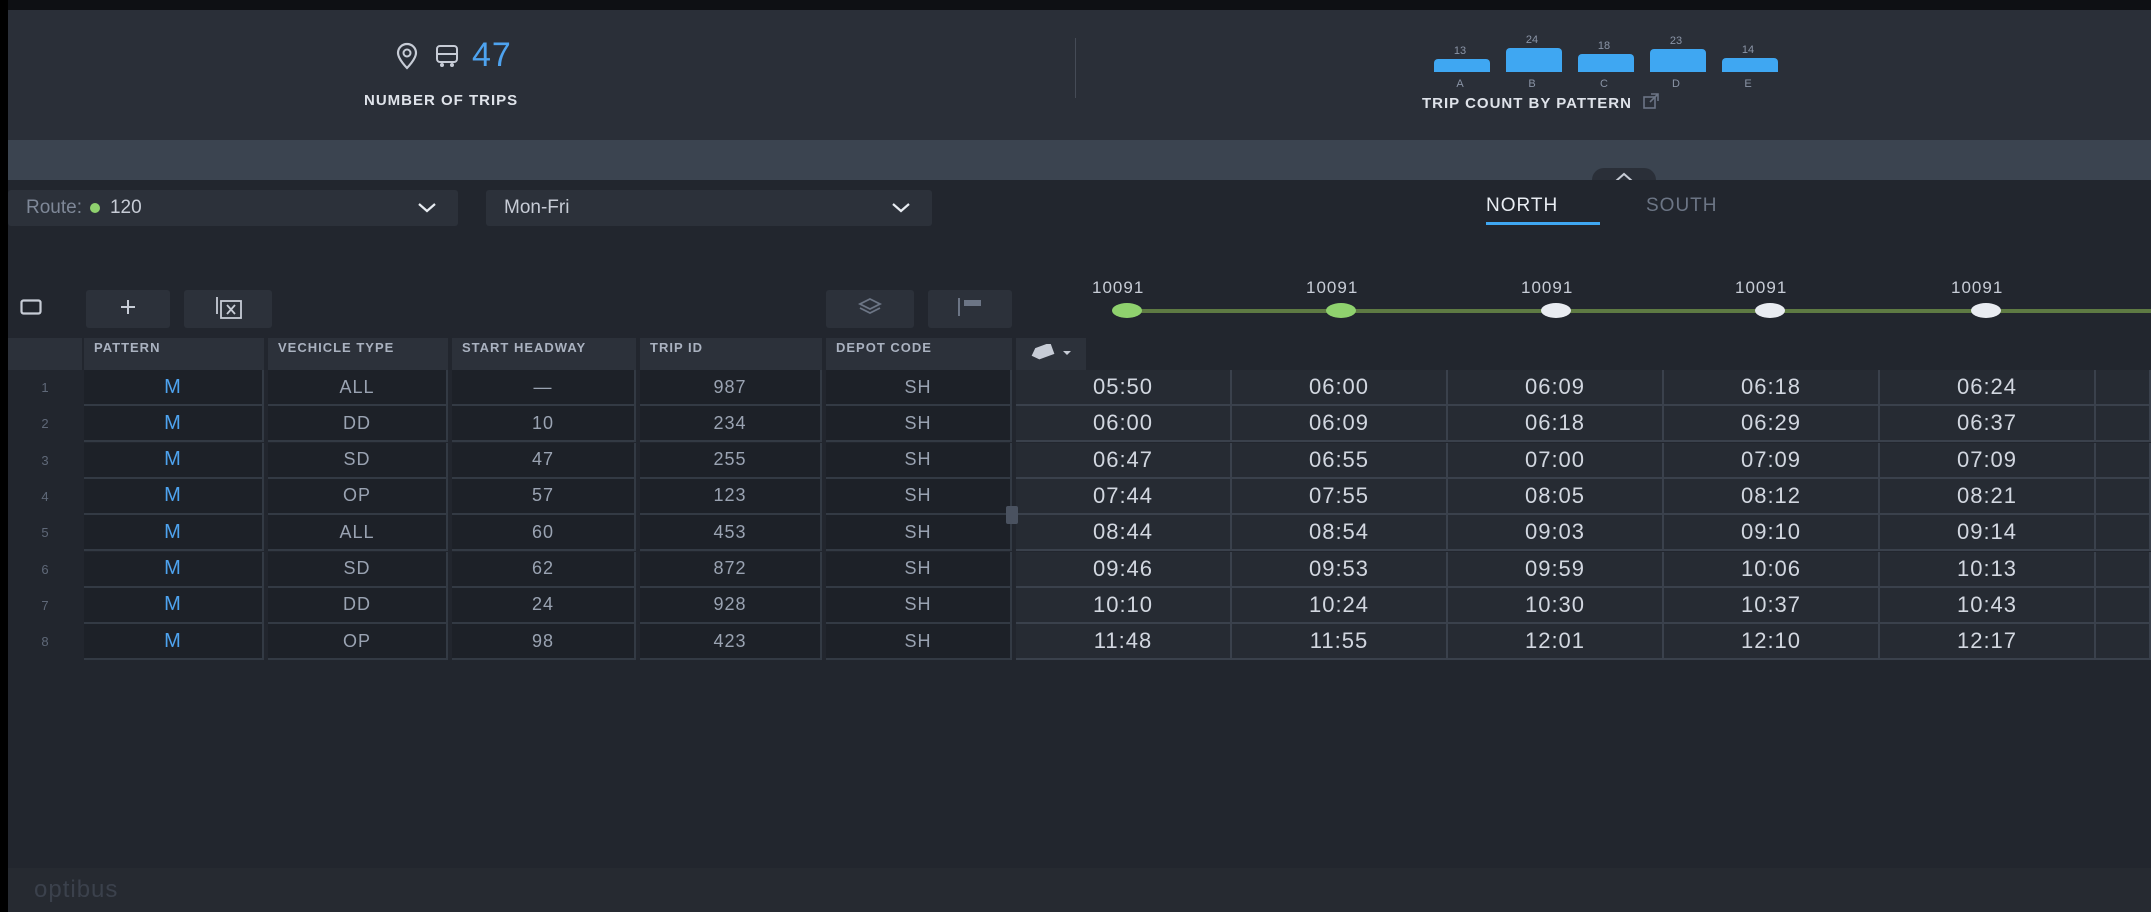 This screenshot has width=2151, height=912. I want to click on trip-id-cell: 872, so click(731, 569).